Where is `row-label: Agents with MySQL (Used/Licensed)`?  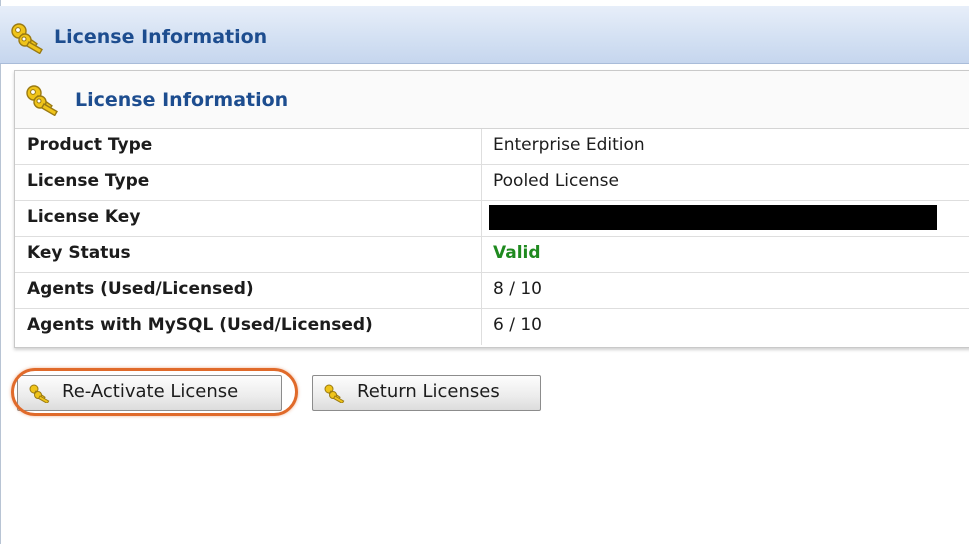
row-label: Agents with MySQL (Used/Licensed) is located at coordinates (200, 325).